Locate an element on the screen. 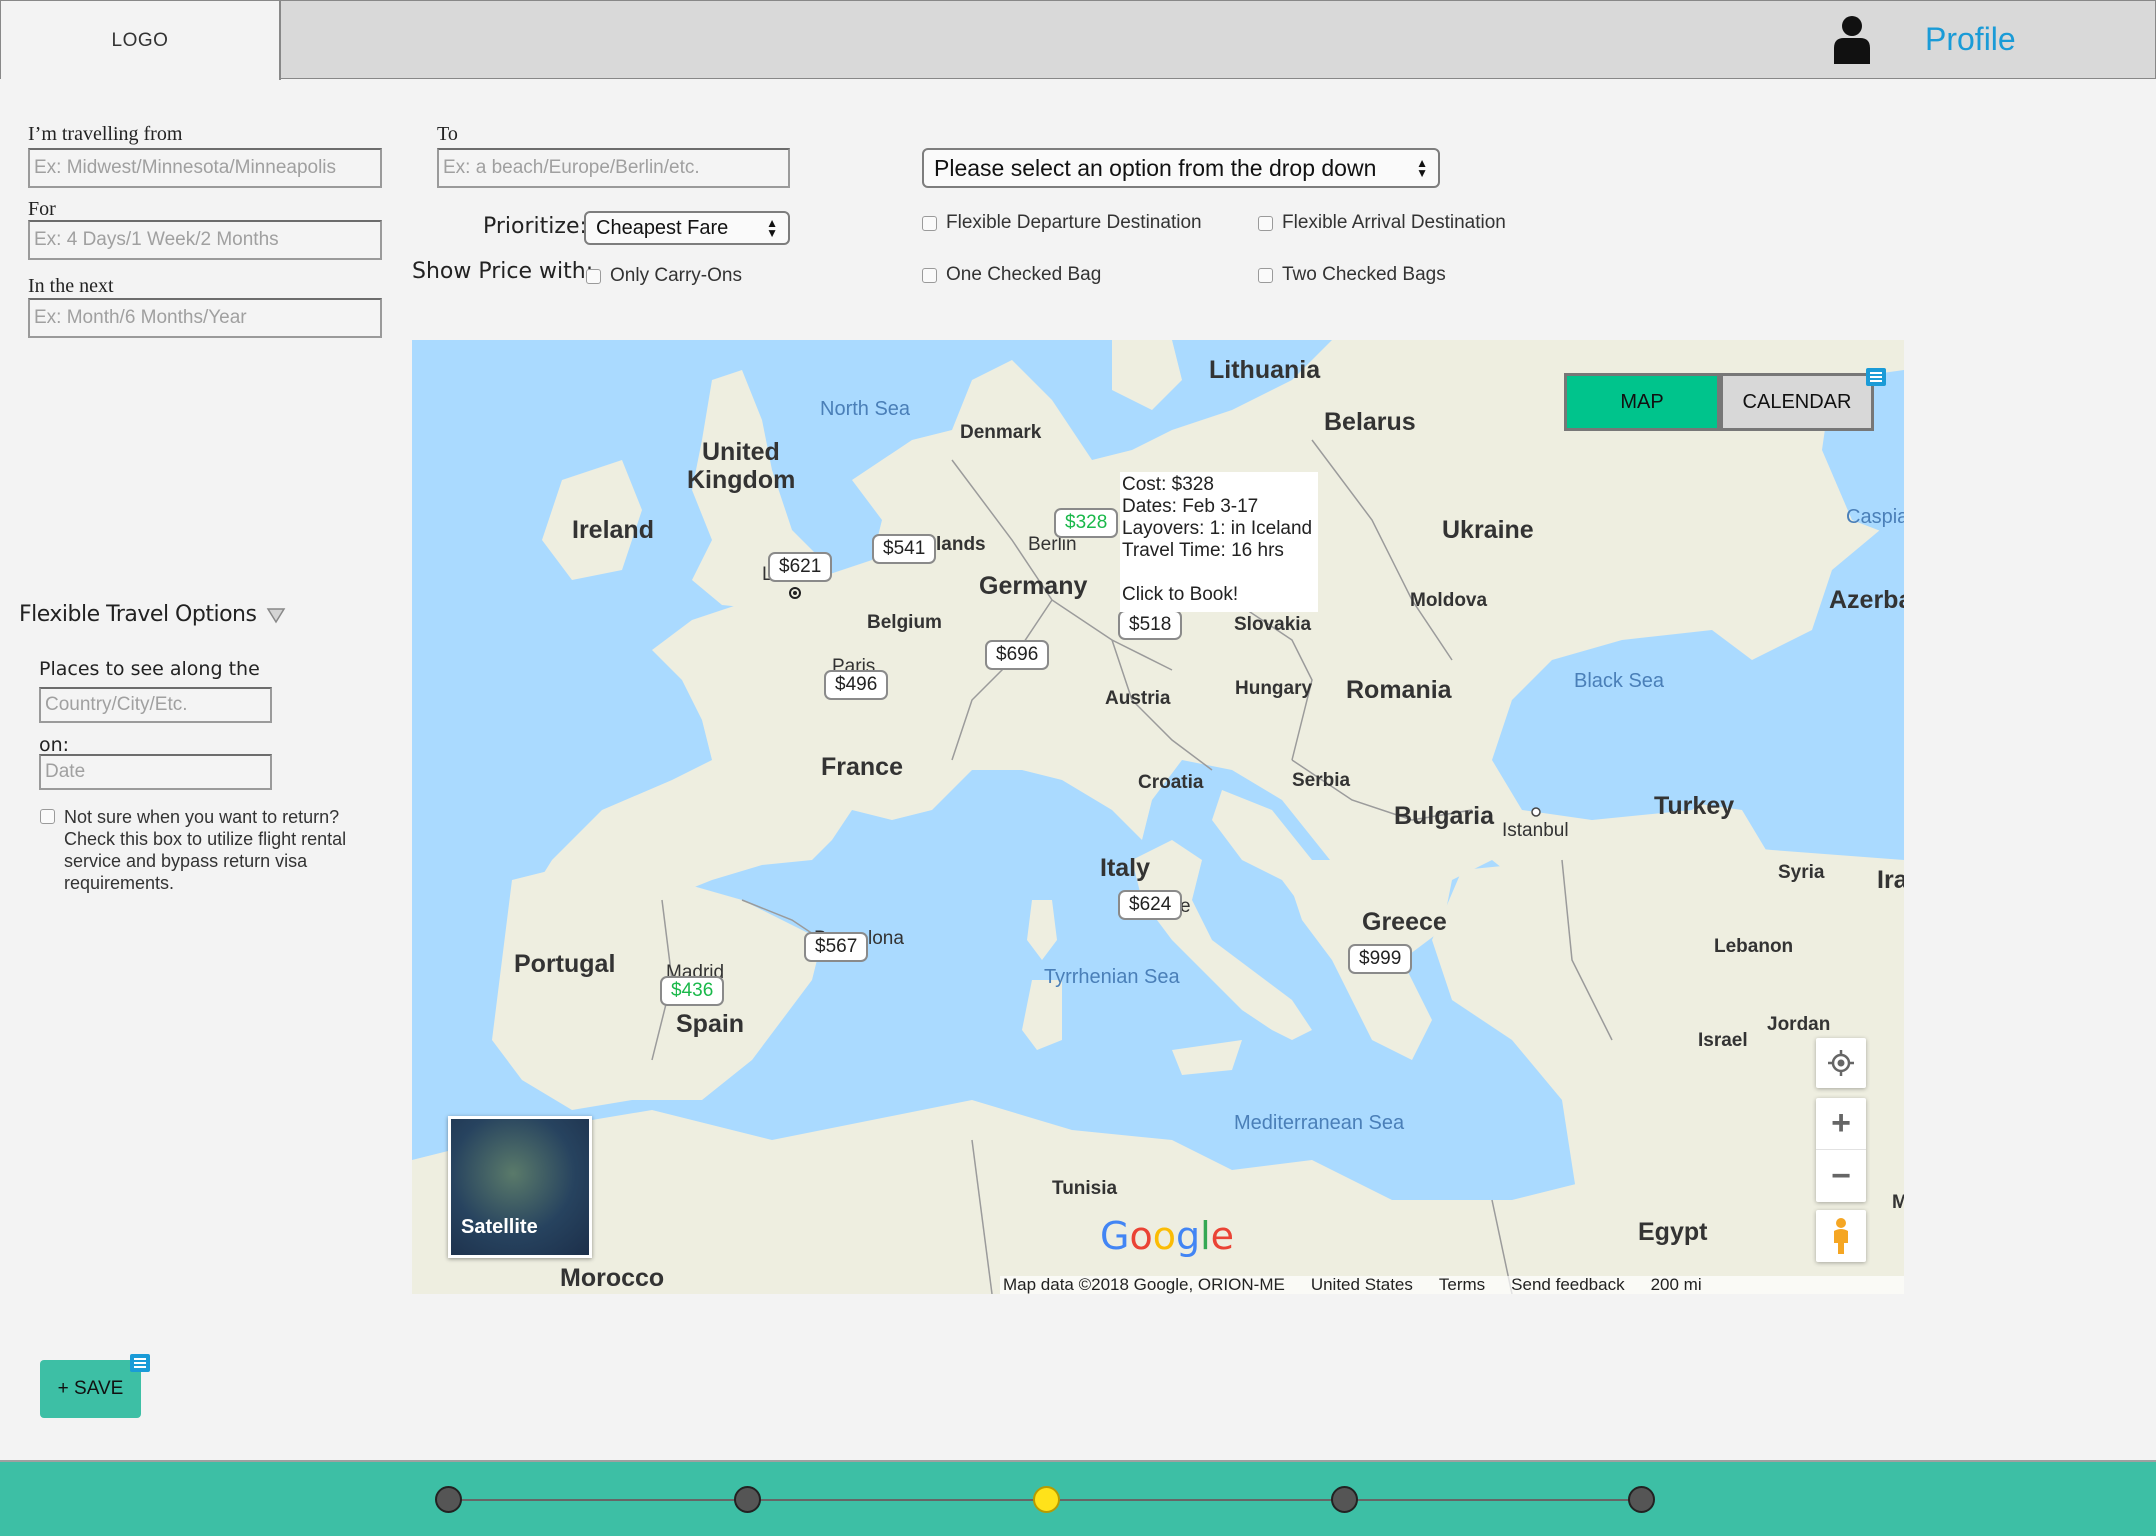 The image size is (2156, 1536). tooltip-book-link: Click to Book! is located at coordinates (1219, 595).